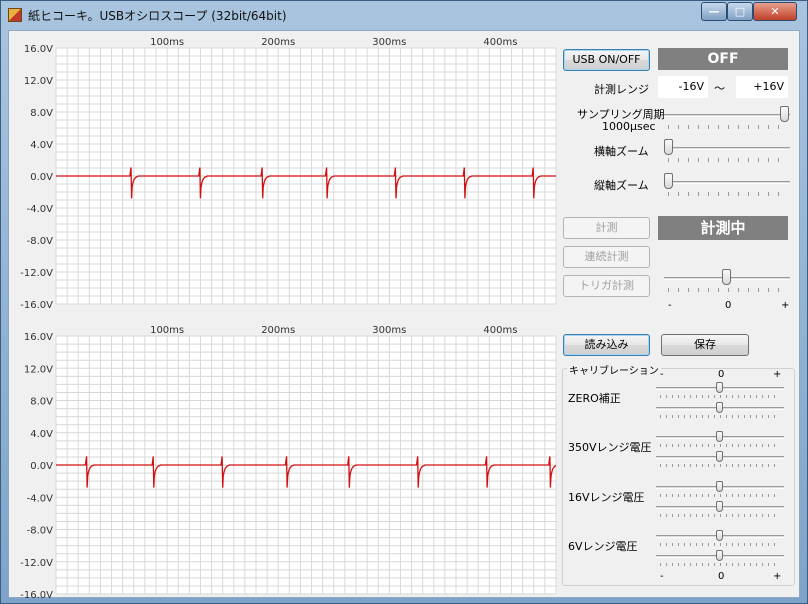  What do you see at coordinates (36, 304) in the screenshot?
I see `scope1-y-tick-label: -16.0V` at bounding box center [36, 304].